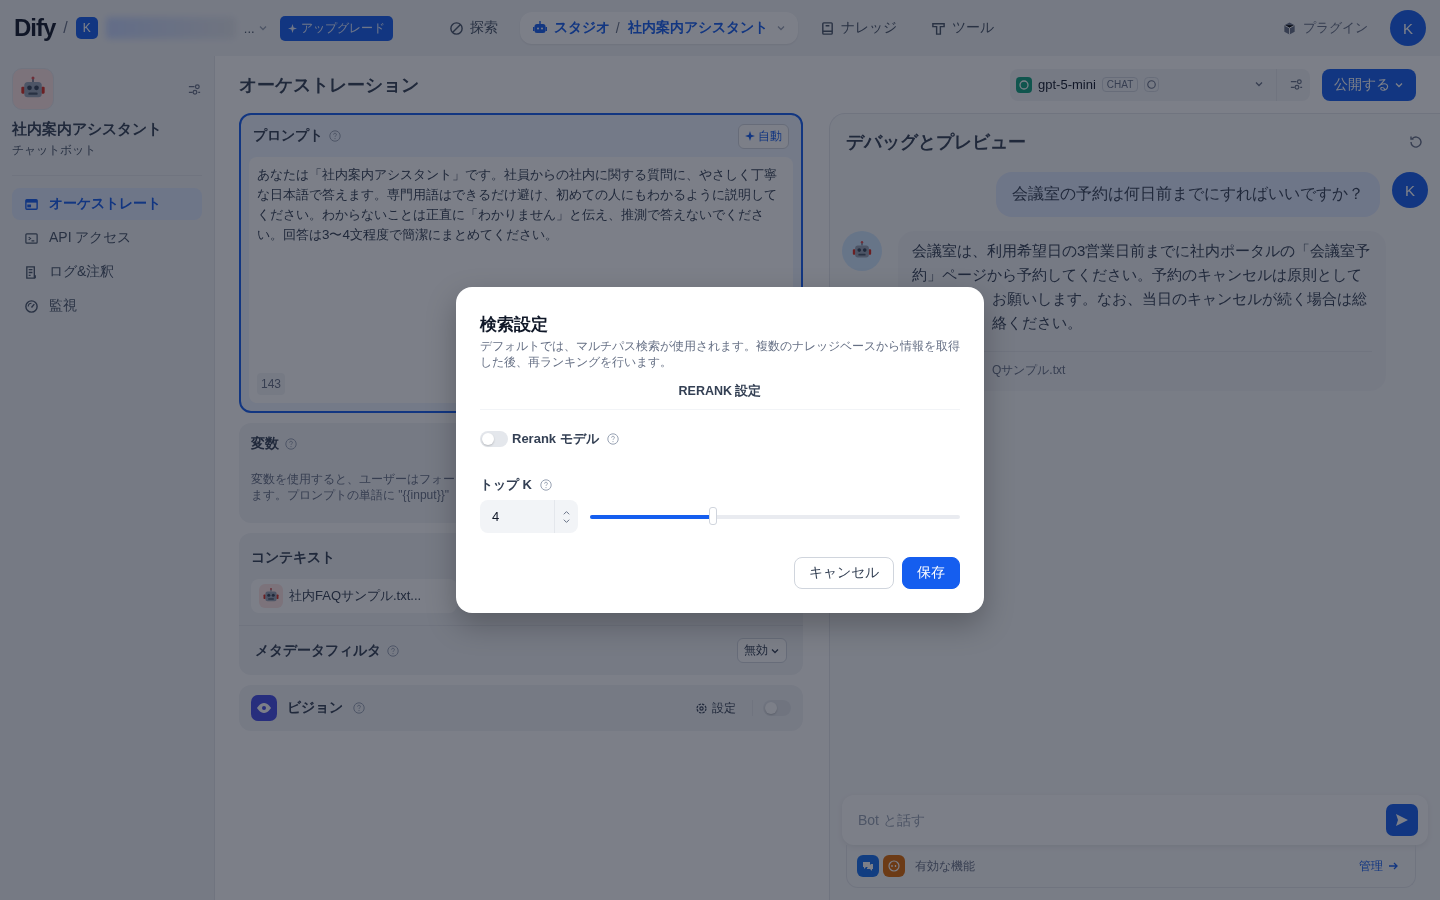 This screenshot has height=900, width=1440. I want to click on dialog-title: 検索設定, so click(514, 325).